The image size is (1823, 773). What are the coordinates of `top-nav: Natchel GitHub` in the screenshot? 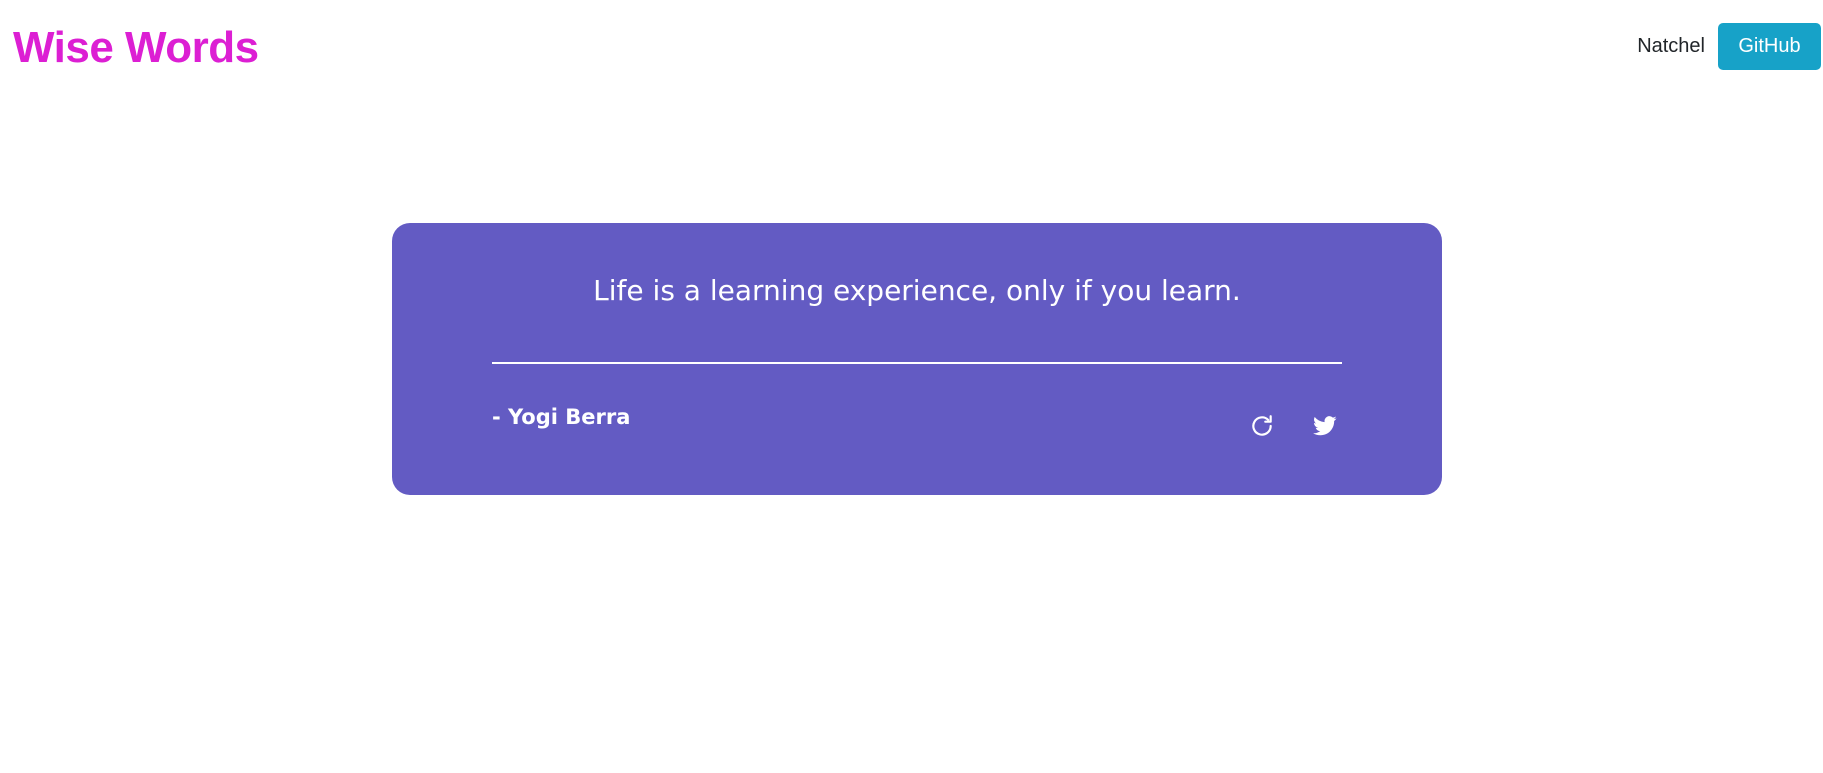 It's located at (1729, 46).